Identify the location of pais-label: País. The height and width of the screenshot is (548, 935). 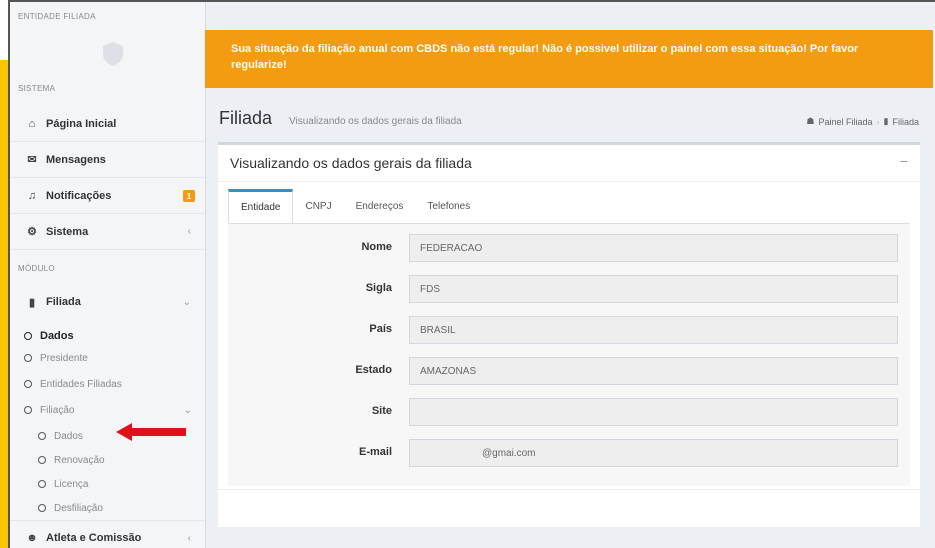
(380, 329).